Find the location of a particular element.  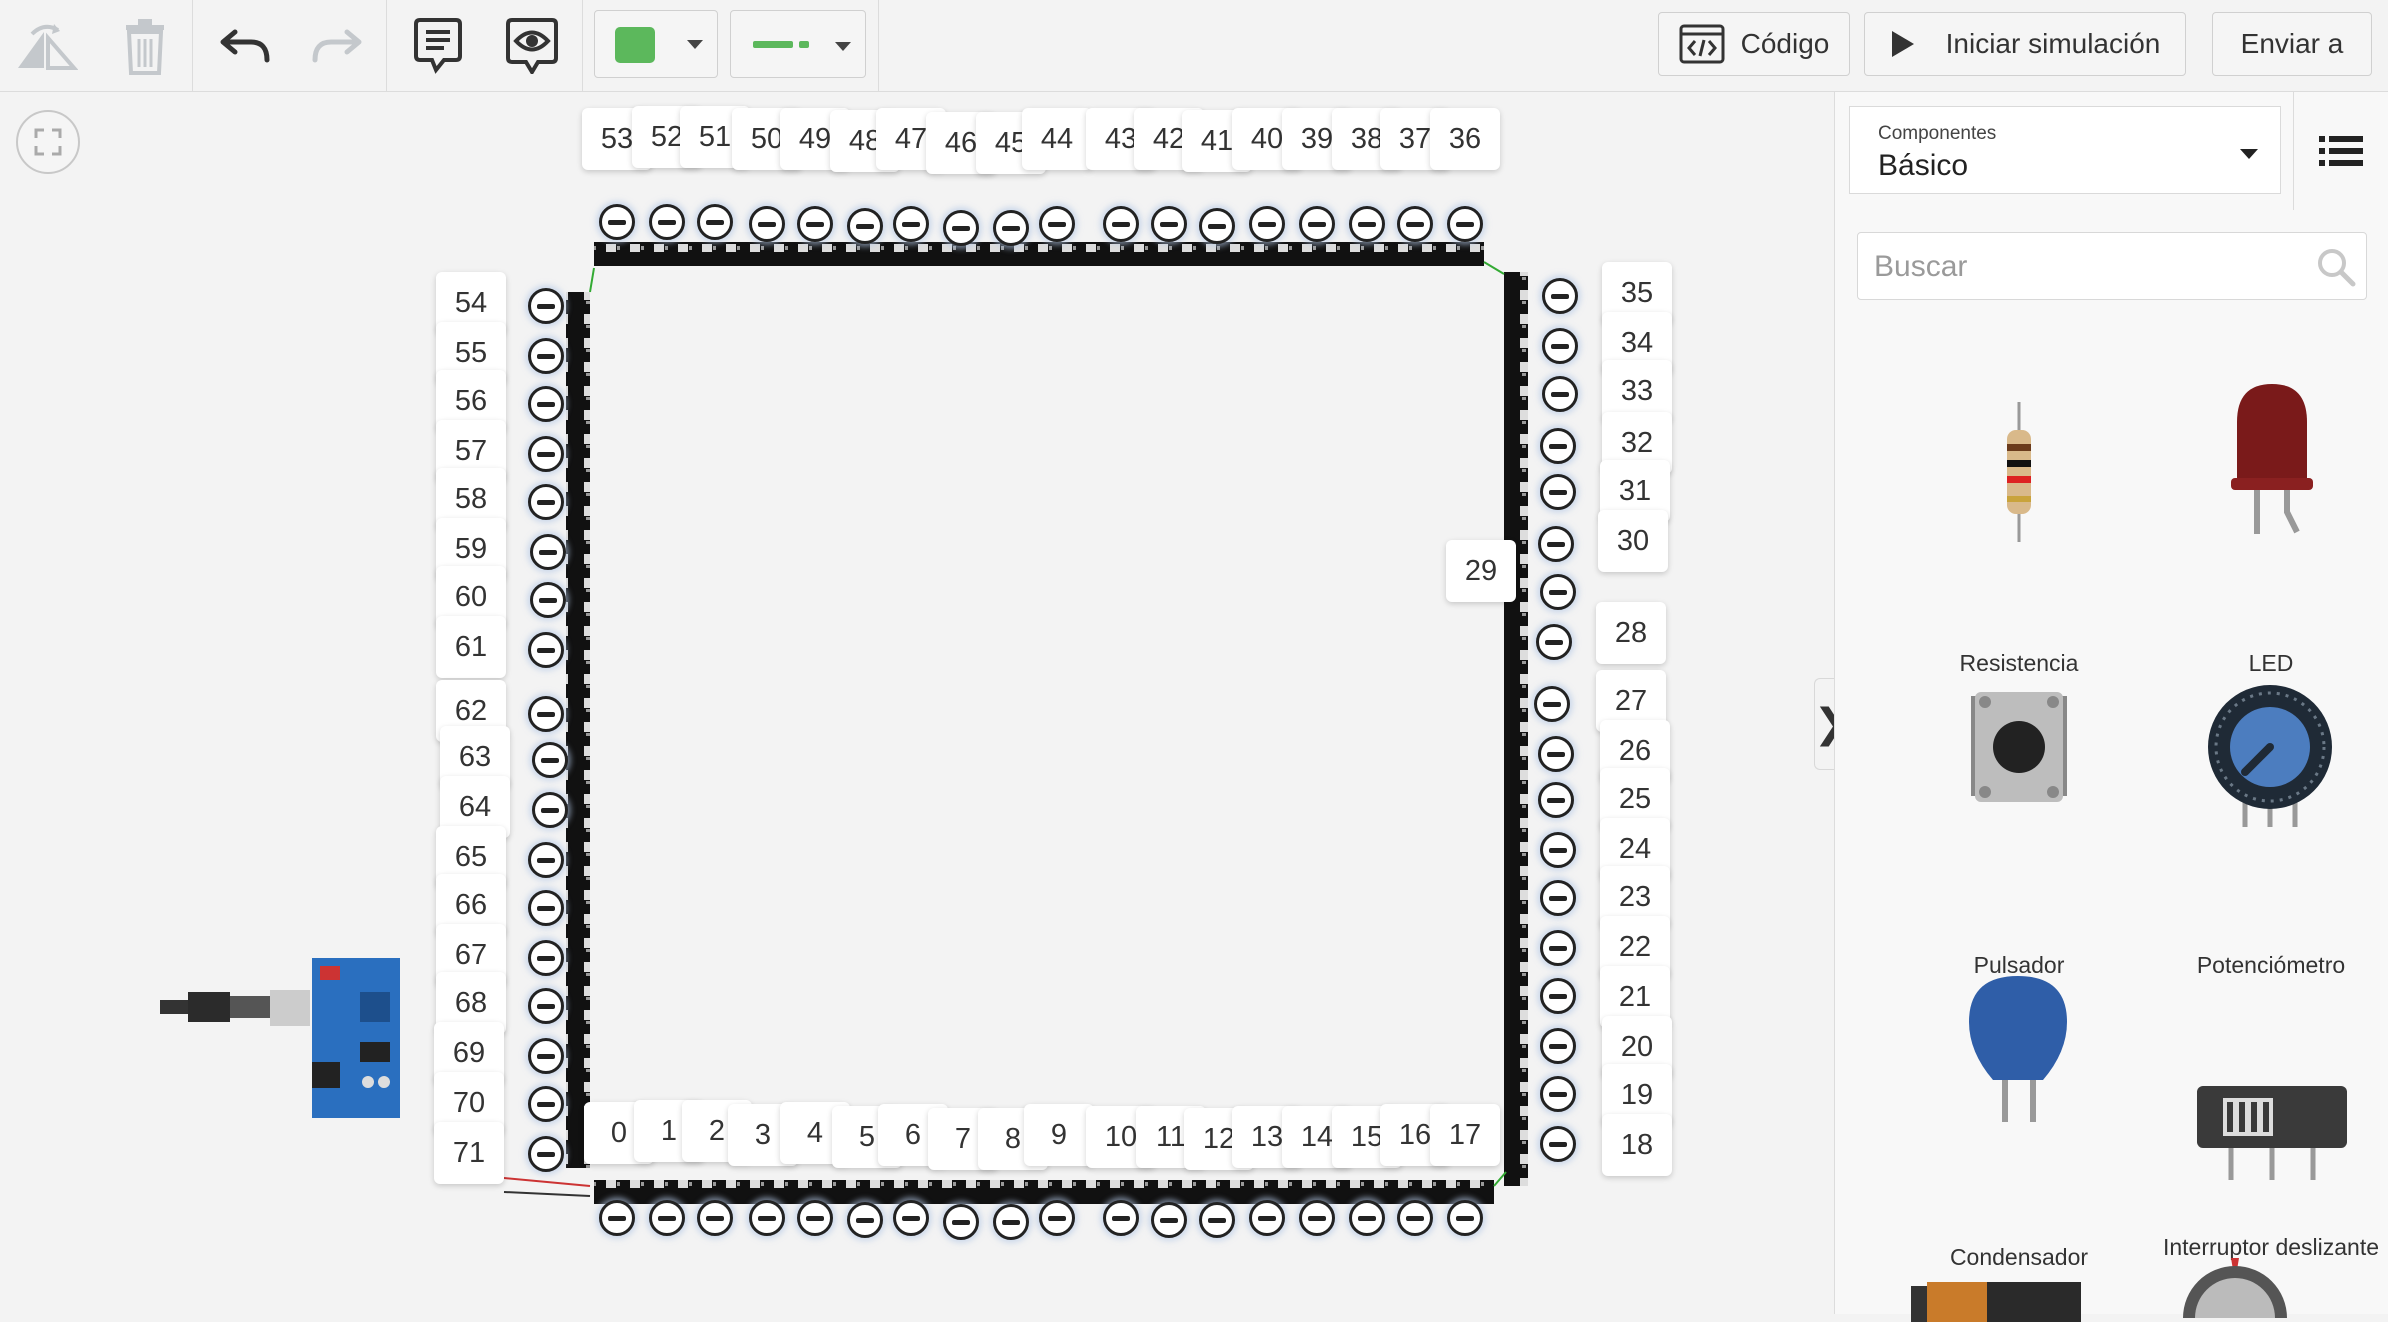

rotate-button is located at coordinates (46, 46).